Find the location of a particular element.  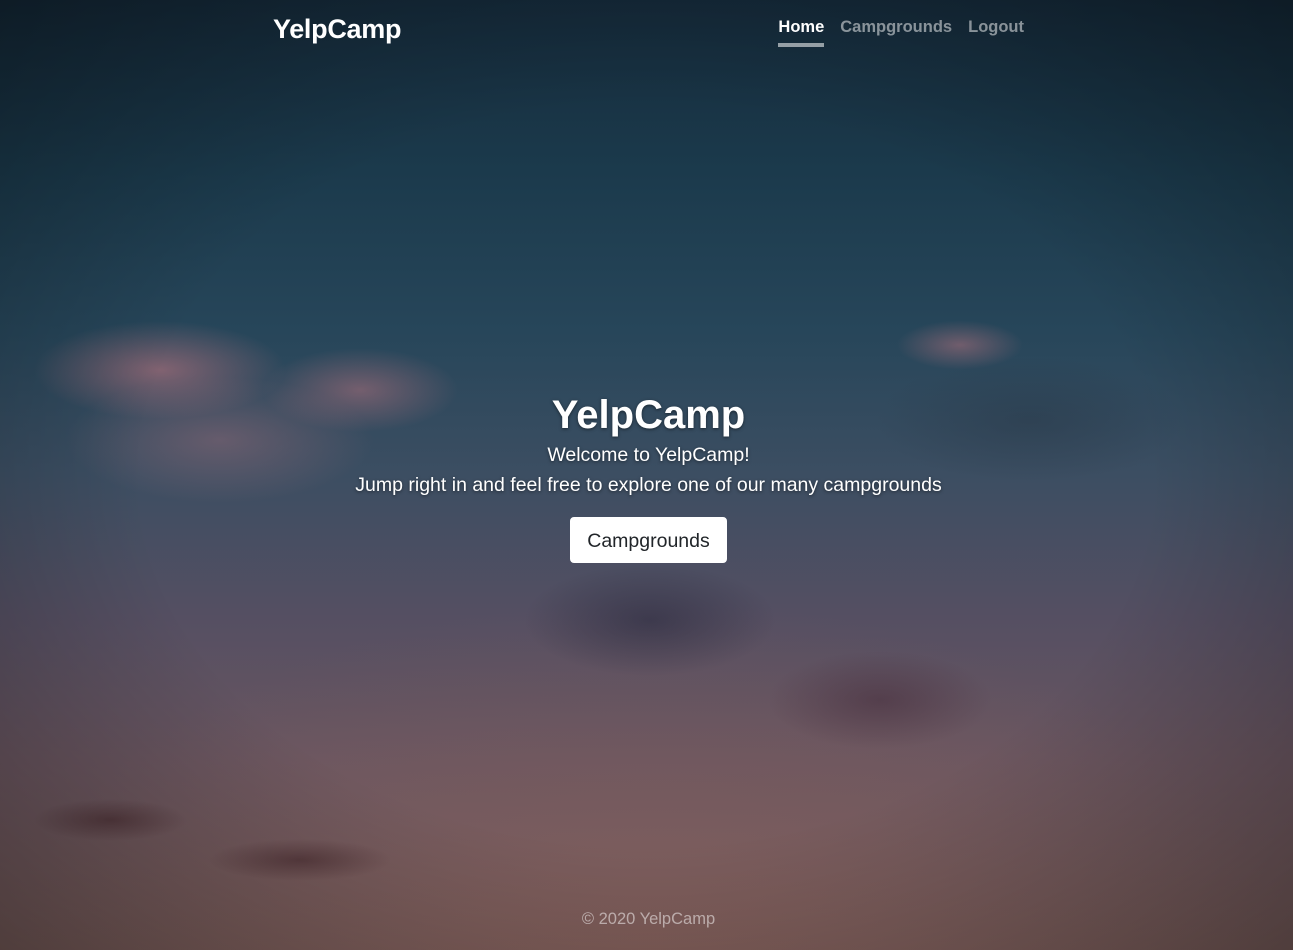

hero-title: YelpCamp is located at coordinates (648, 415).